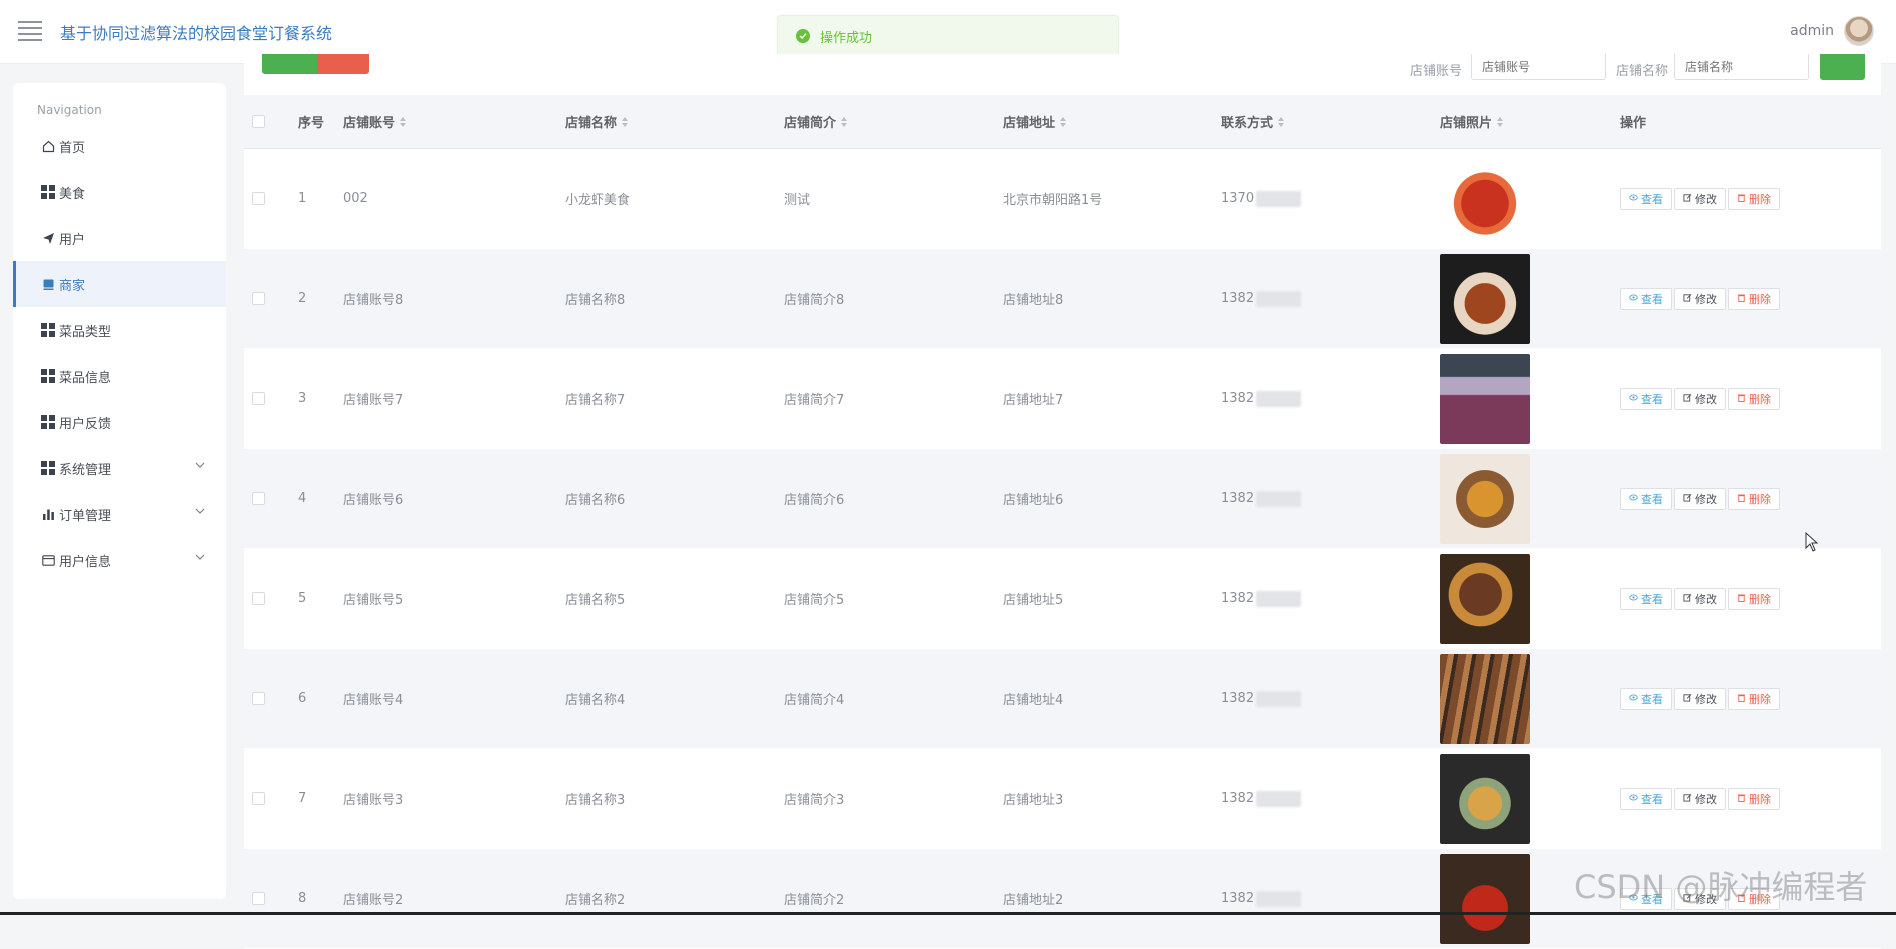 This screenshot has width=1896, height=949. What do you see at coordinates (375, 121) in the screenshot?
I see `col-account: 店铺账号` at bounding box center [375, 121].